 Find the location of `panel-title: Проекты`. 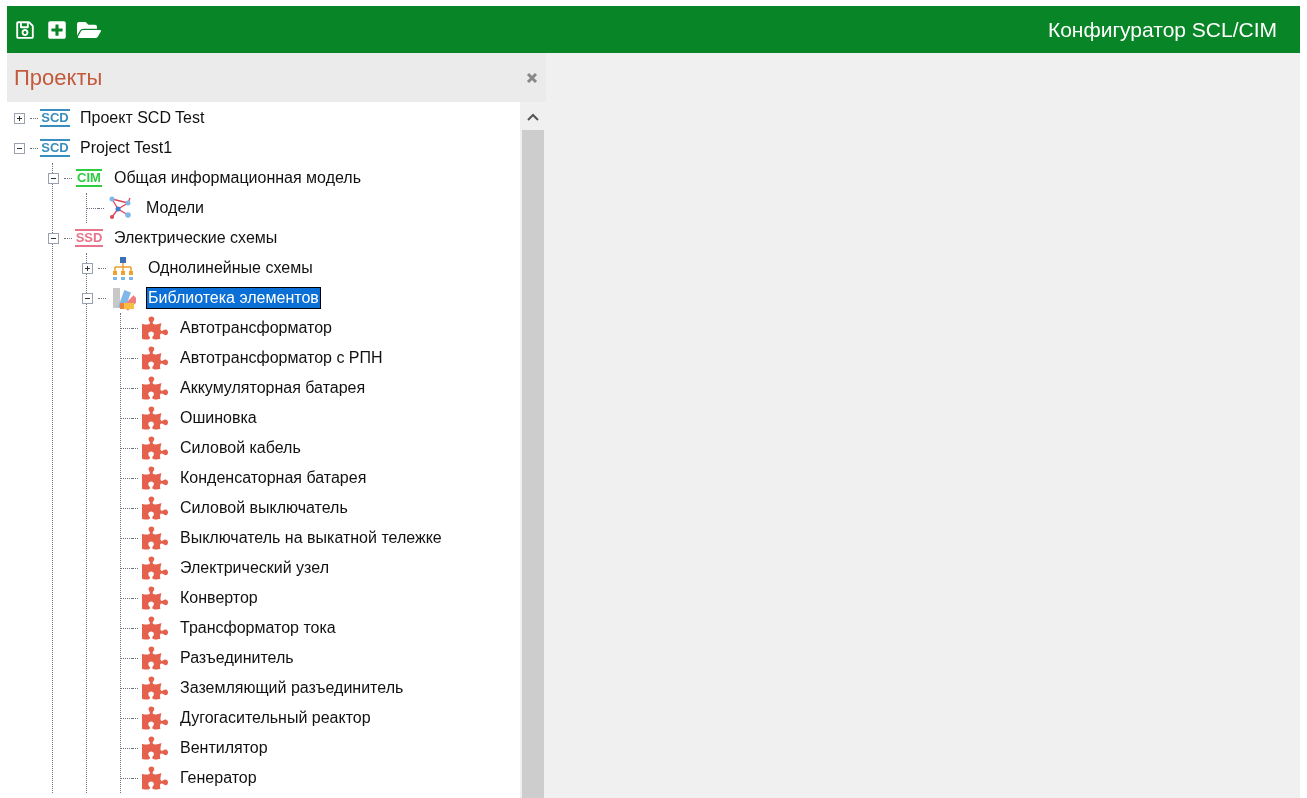

panel-title: Проекты is located at coordinates (59, 78).